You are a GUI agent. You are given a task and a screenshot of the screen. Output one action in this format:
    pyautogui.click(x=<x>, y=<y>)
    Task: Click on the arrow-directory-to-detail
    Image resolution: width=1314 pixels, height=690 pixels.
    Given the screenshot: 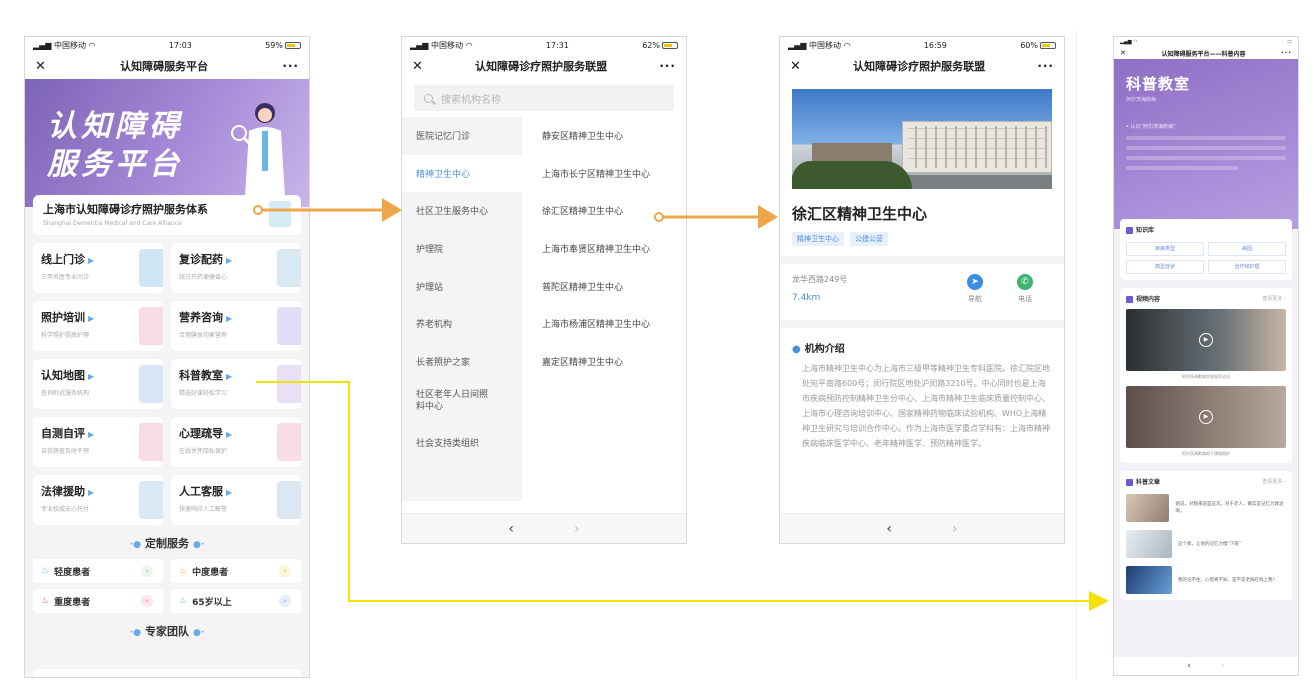 What is the action you would take?
    pyautogui.click(x=716, y=217)
    